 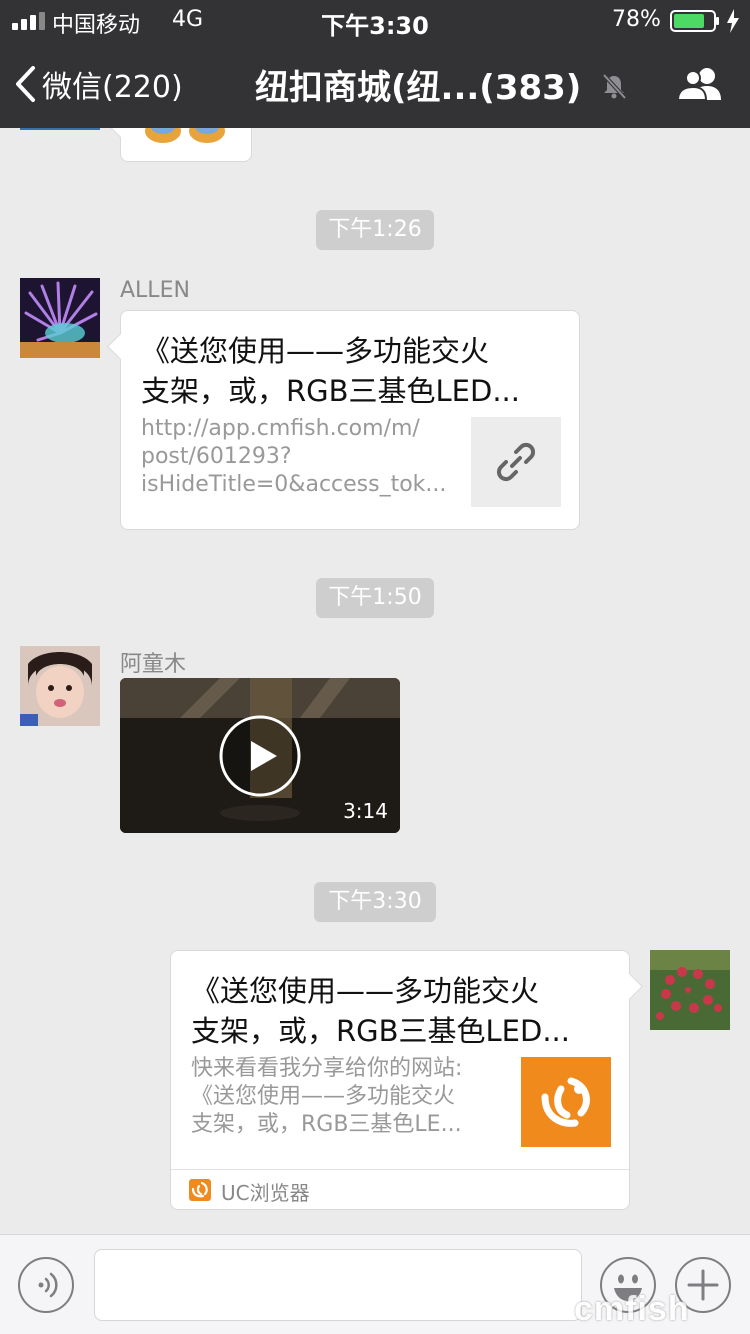 I want to click on back-button: 微信(220), so click(x=98, y=84).